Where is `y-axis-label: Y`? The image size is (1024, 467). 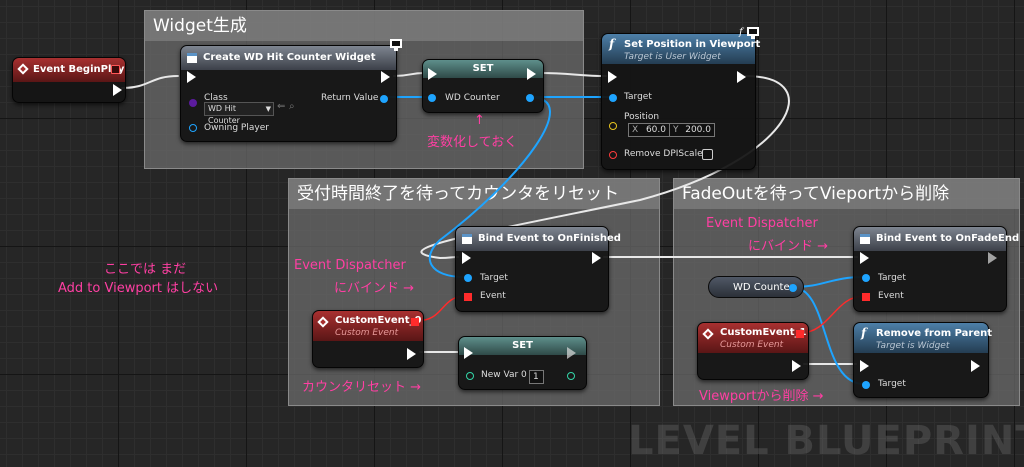
y-axis-label: Y is located at coordinates (676, 130).